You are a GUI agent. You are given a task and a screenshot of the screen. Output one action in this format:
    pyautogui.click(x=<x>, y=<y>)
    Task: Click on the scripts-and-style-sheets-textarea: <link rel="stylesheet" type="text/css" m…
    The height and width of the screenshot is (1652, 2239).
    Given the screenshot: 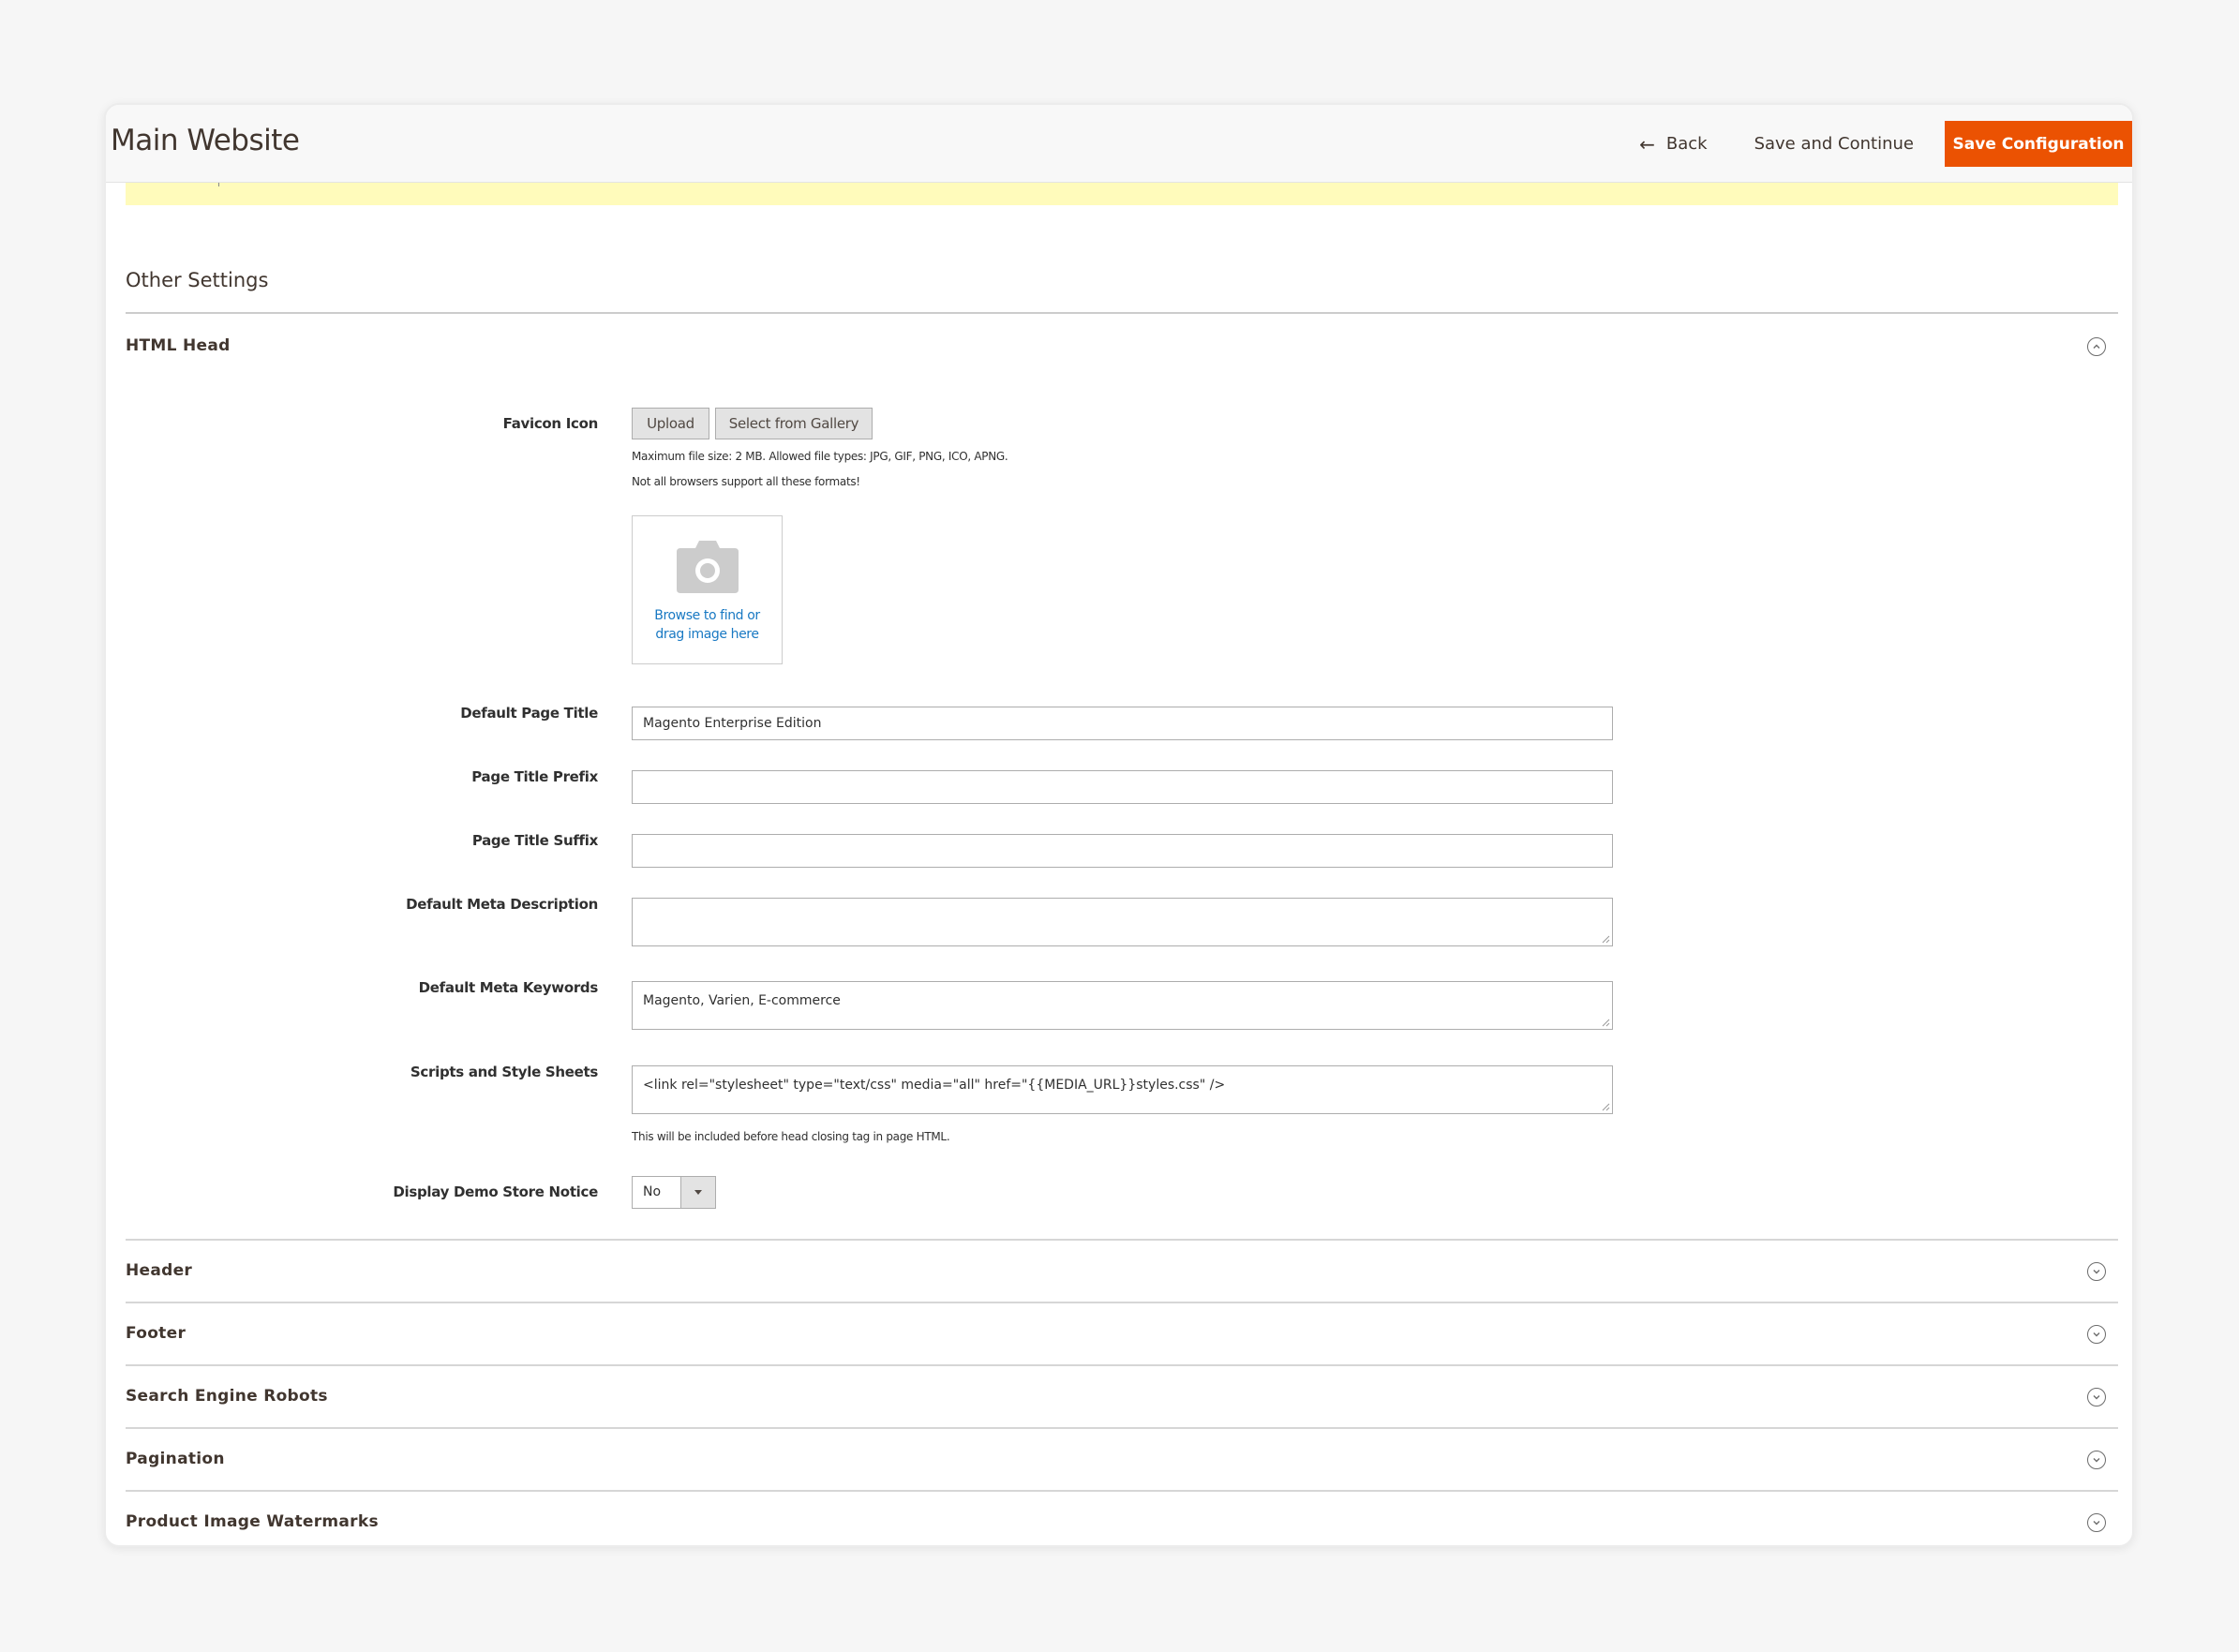 What is the action you would take?
    pyautogui.click(x=1122, y=1089)
    